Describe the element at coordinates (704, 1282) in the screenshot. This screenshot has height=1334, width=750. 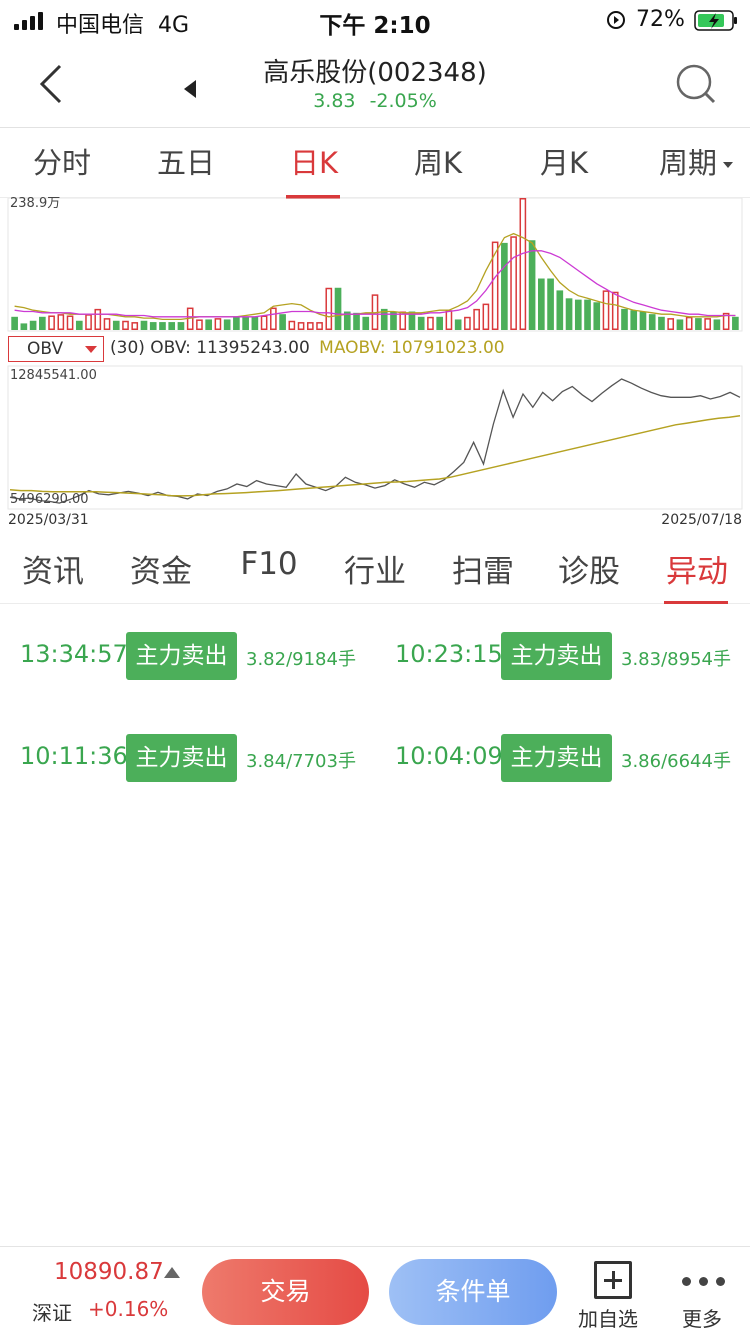
I see `more-icon` at that location.